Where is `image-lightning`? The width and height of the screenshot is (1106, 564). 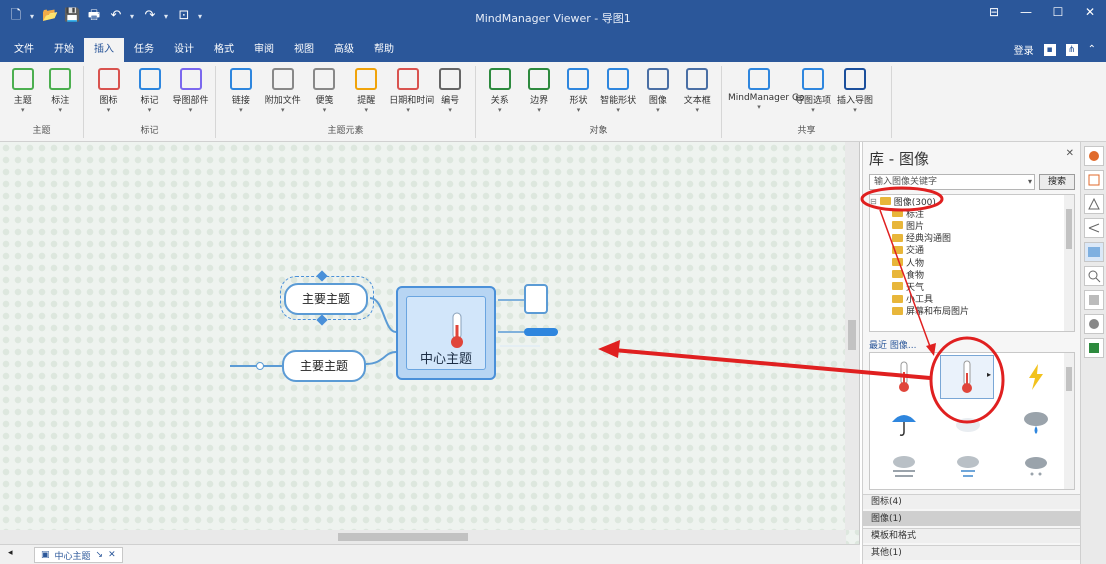 image-lightning is located at coordinates (1036, 377).